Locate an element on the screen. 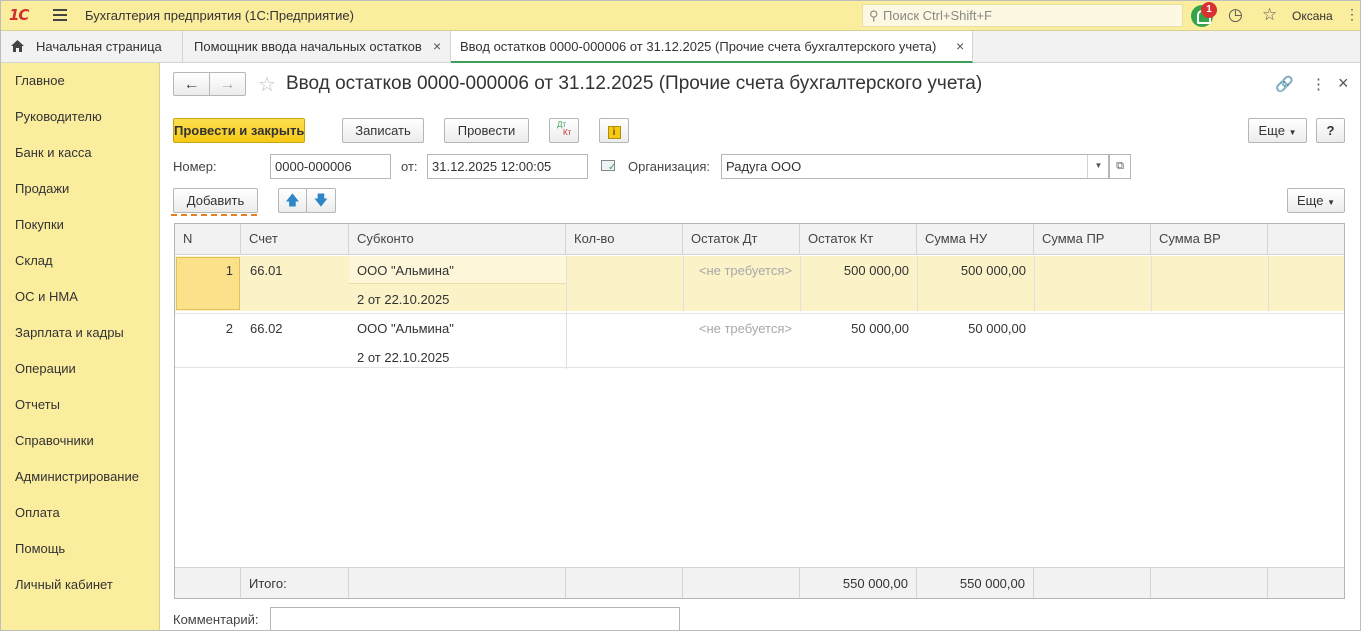  more-actions-button: Еще ▼ is located at coordinates (1277, 130).